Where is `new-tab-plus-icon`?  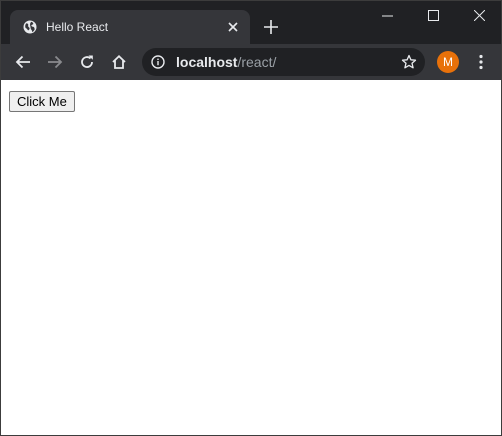
new-tab-plus-icon is located at coordinates (271, 27).